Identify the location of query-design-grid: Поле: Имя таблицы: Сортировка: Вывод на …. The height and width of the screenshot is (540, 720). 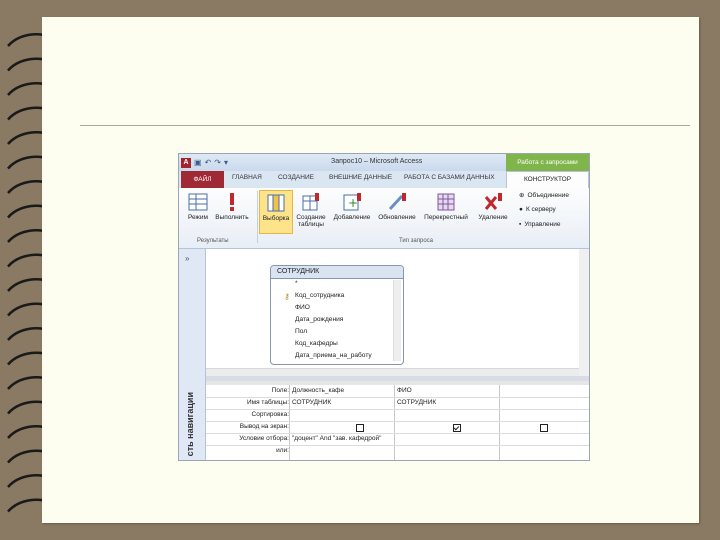
(397, 420).